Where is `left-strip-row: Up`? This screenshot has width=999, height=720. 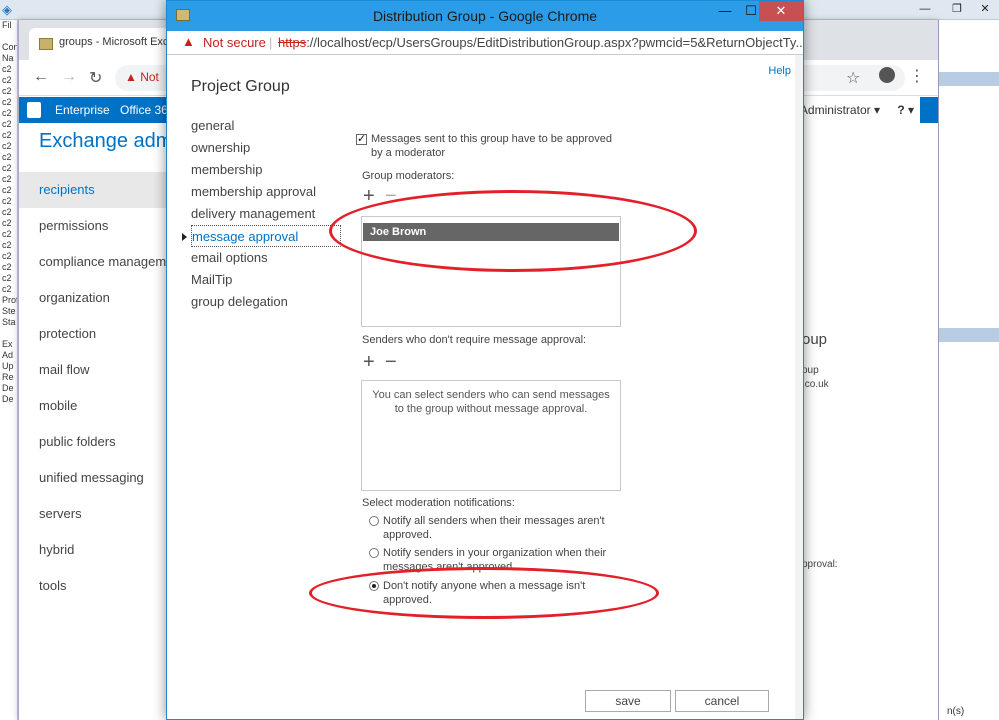 left-strip-row: Up is located at coordinates (8, 366).